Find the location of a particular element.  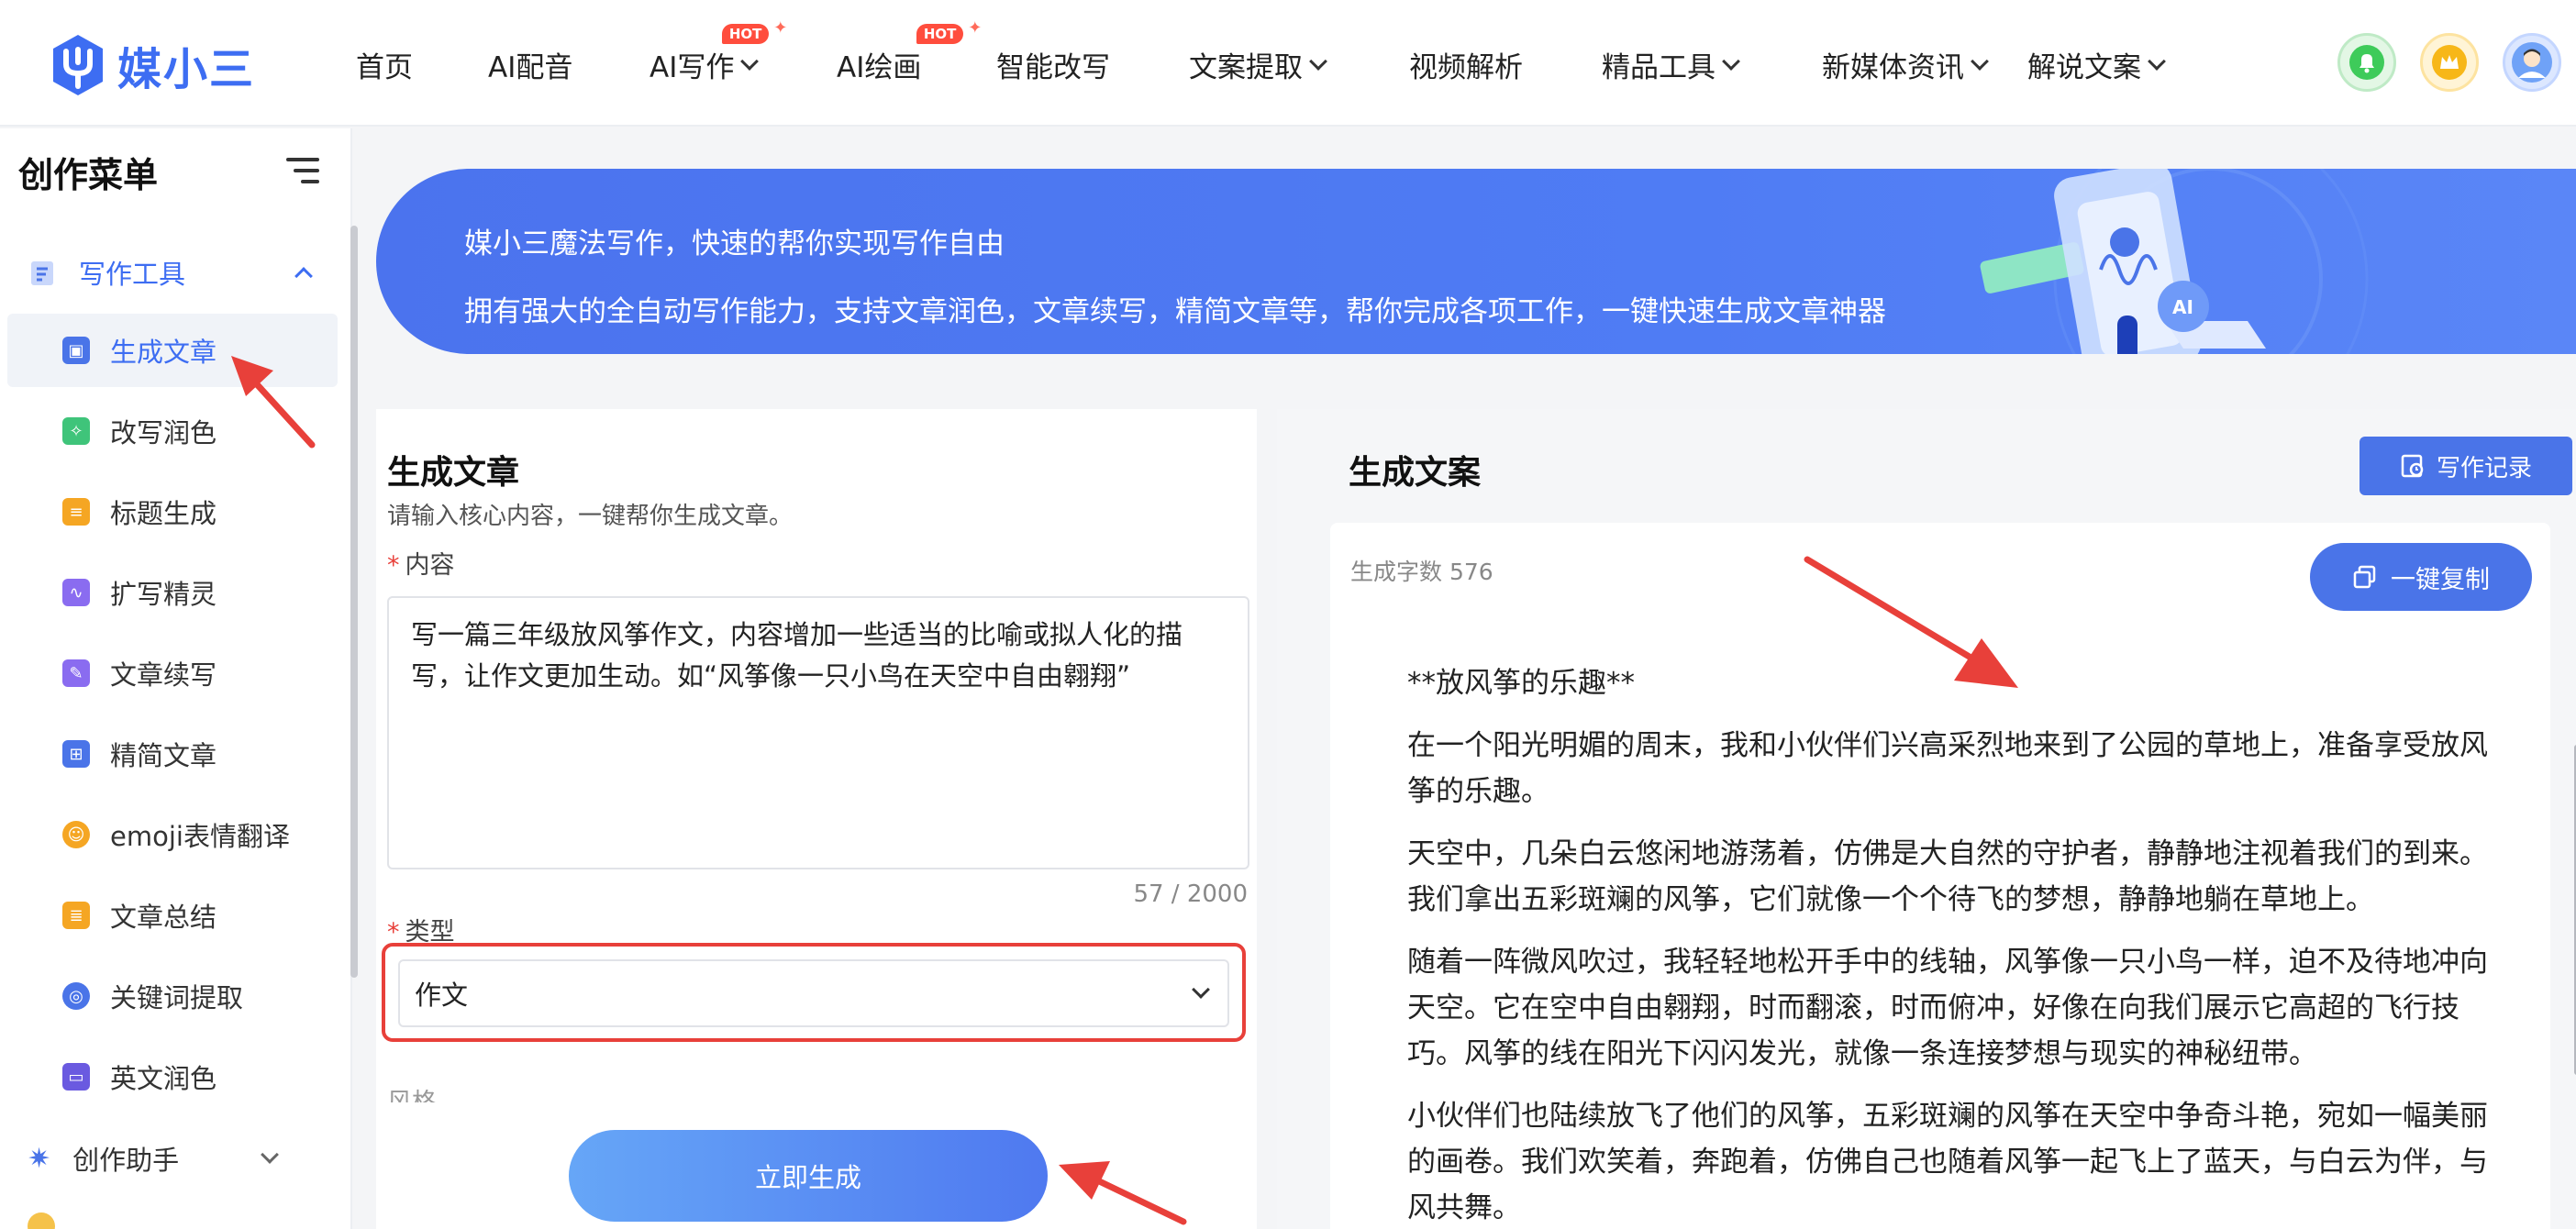

sidebar-item-title-generate: ≡ 标题生成 is located at coordinates (172, 511).